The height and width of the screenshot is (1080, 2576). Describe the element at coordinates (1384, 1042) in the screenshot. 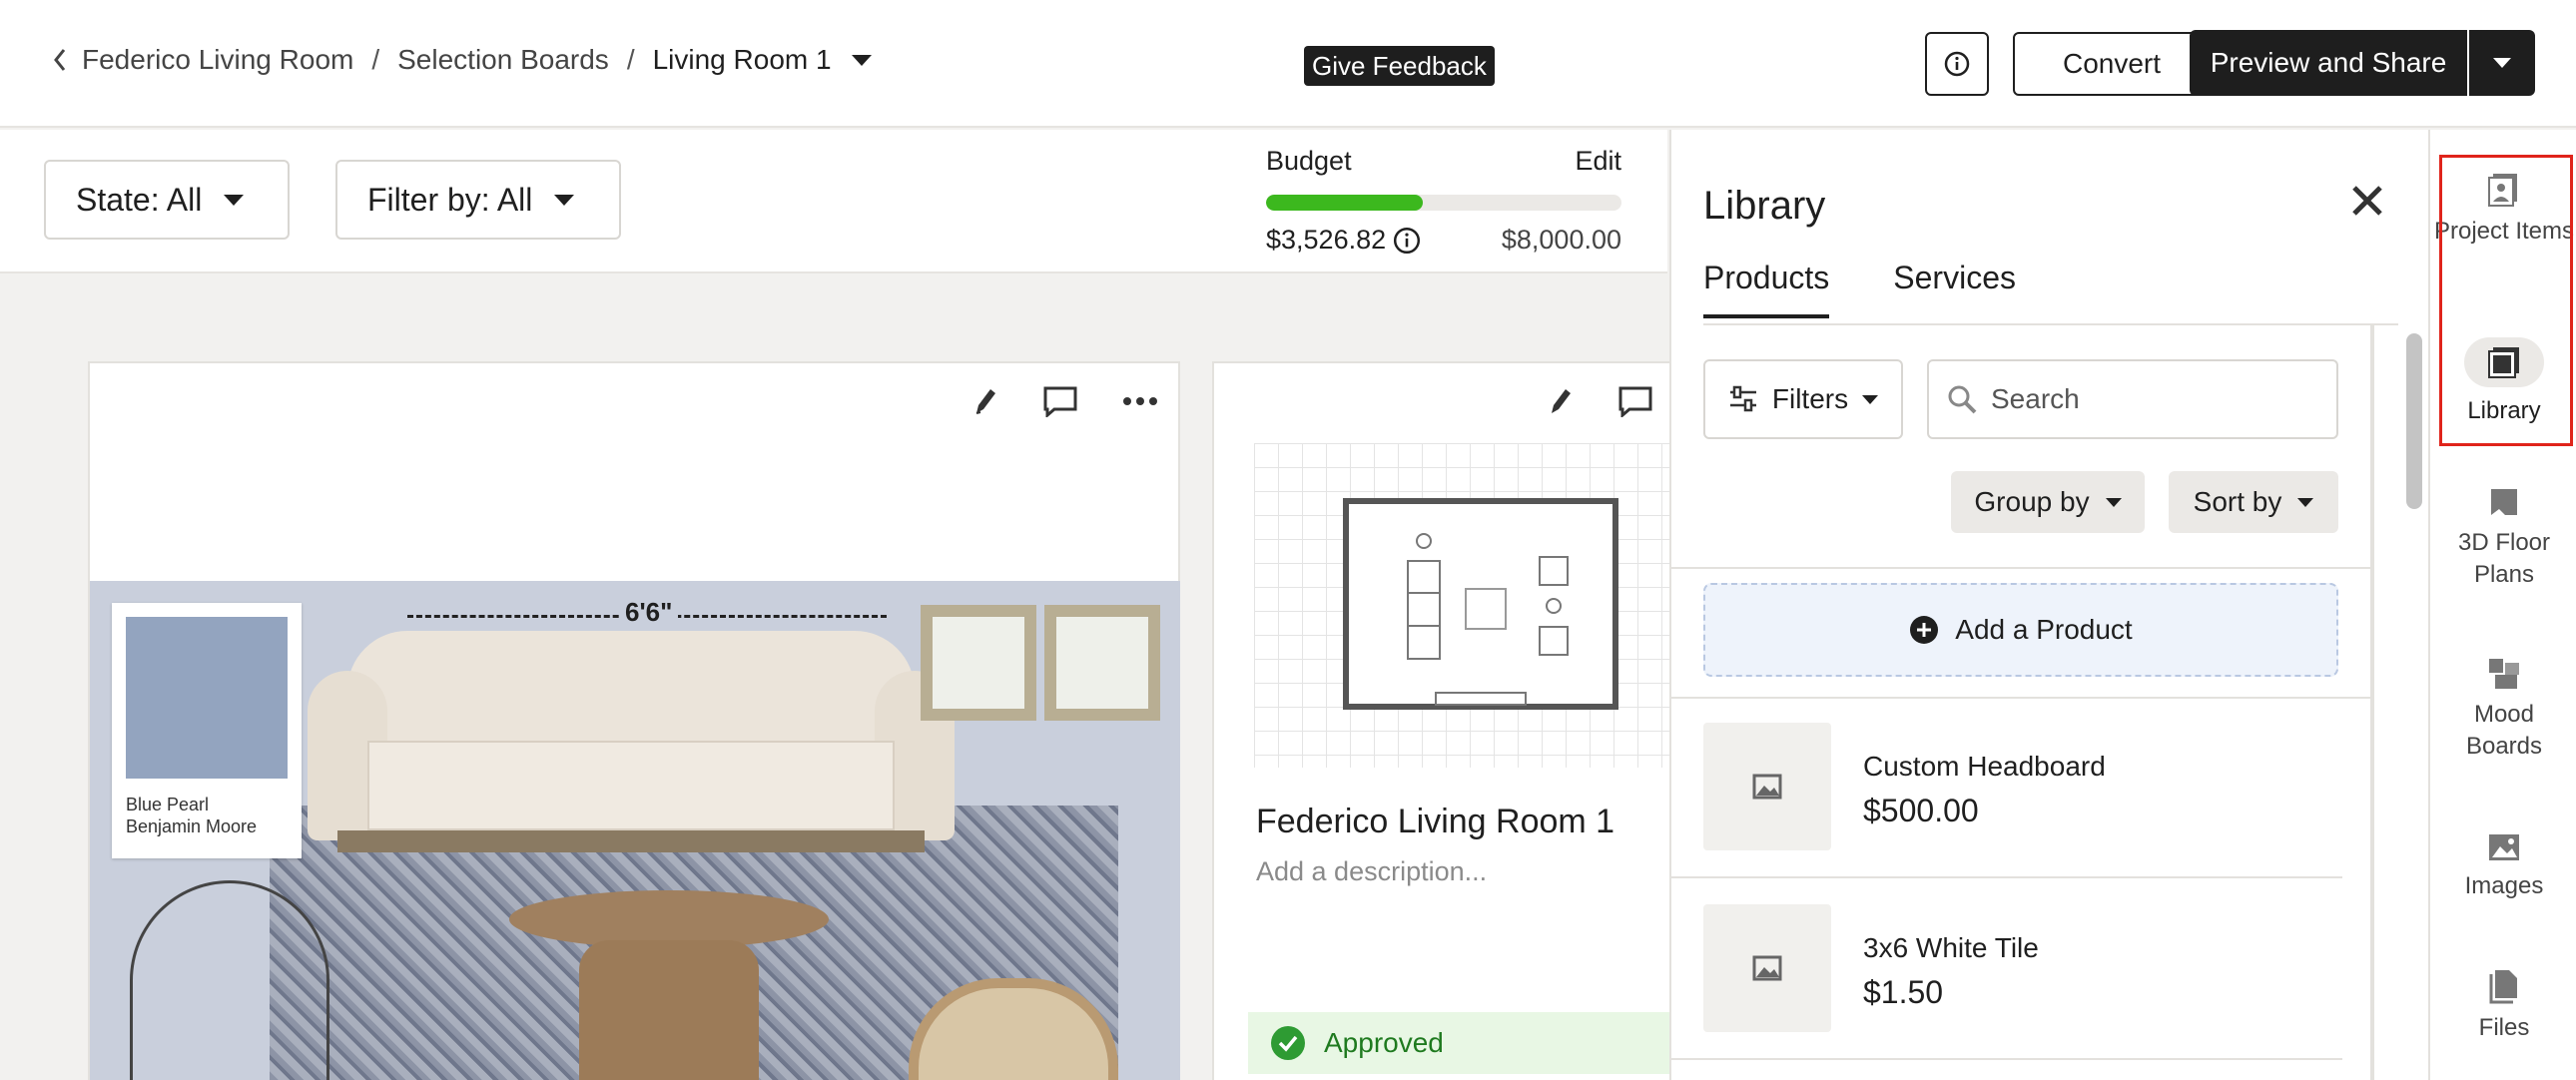

I see `status-label: Approved` at that location.